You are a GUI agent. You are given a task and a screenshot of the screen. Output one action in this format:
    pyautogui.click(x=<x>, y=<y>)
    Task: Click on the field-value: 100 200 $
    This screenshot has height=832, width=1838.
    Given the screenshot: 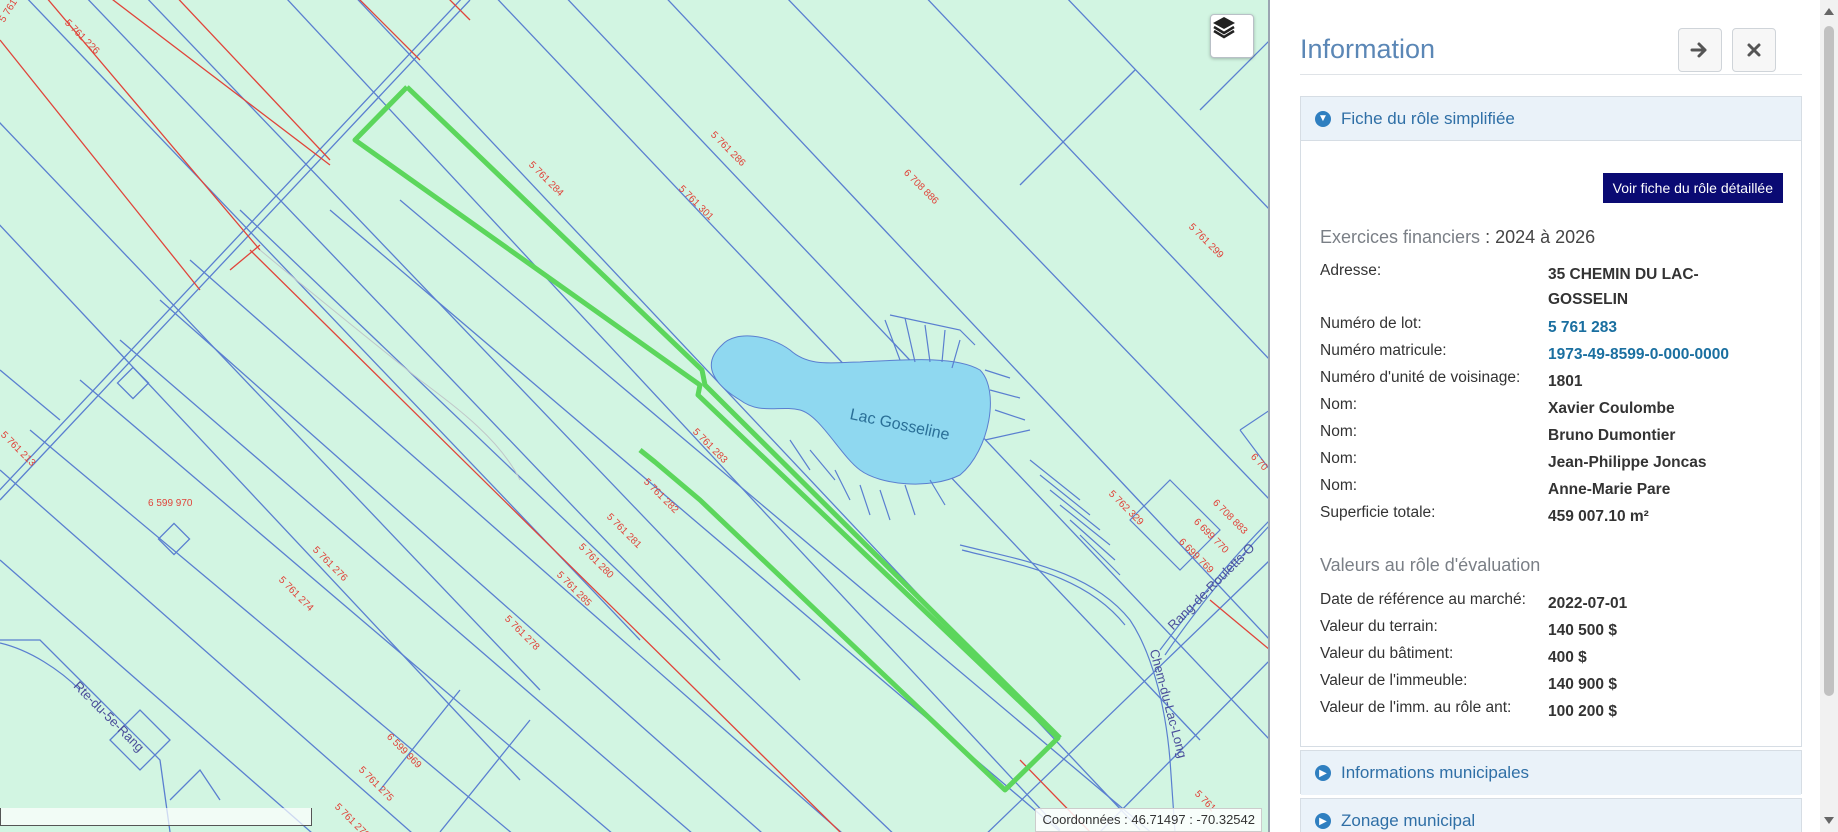 What is the action you would take?
    pyautogui.click(x=1582, y=711)
    